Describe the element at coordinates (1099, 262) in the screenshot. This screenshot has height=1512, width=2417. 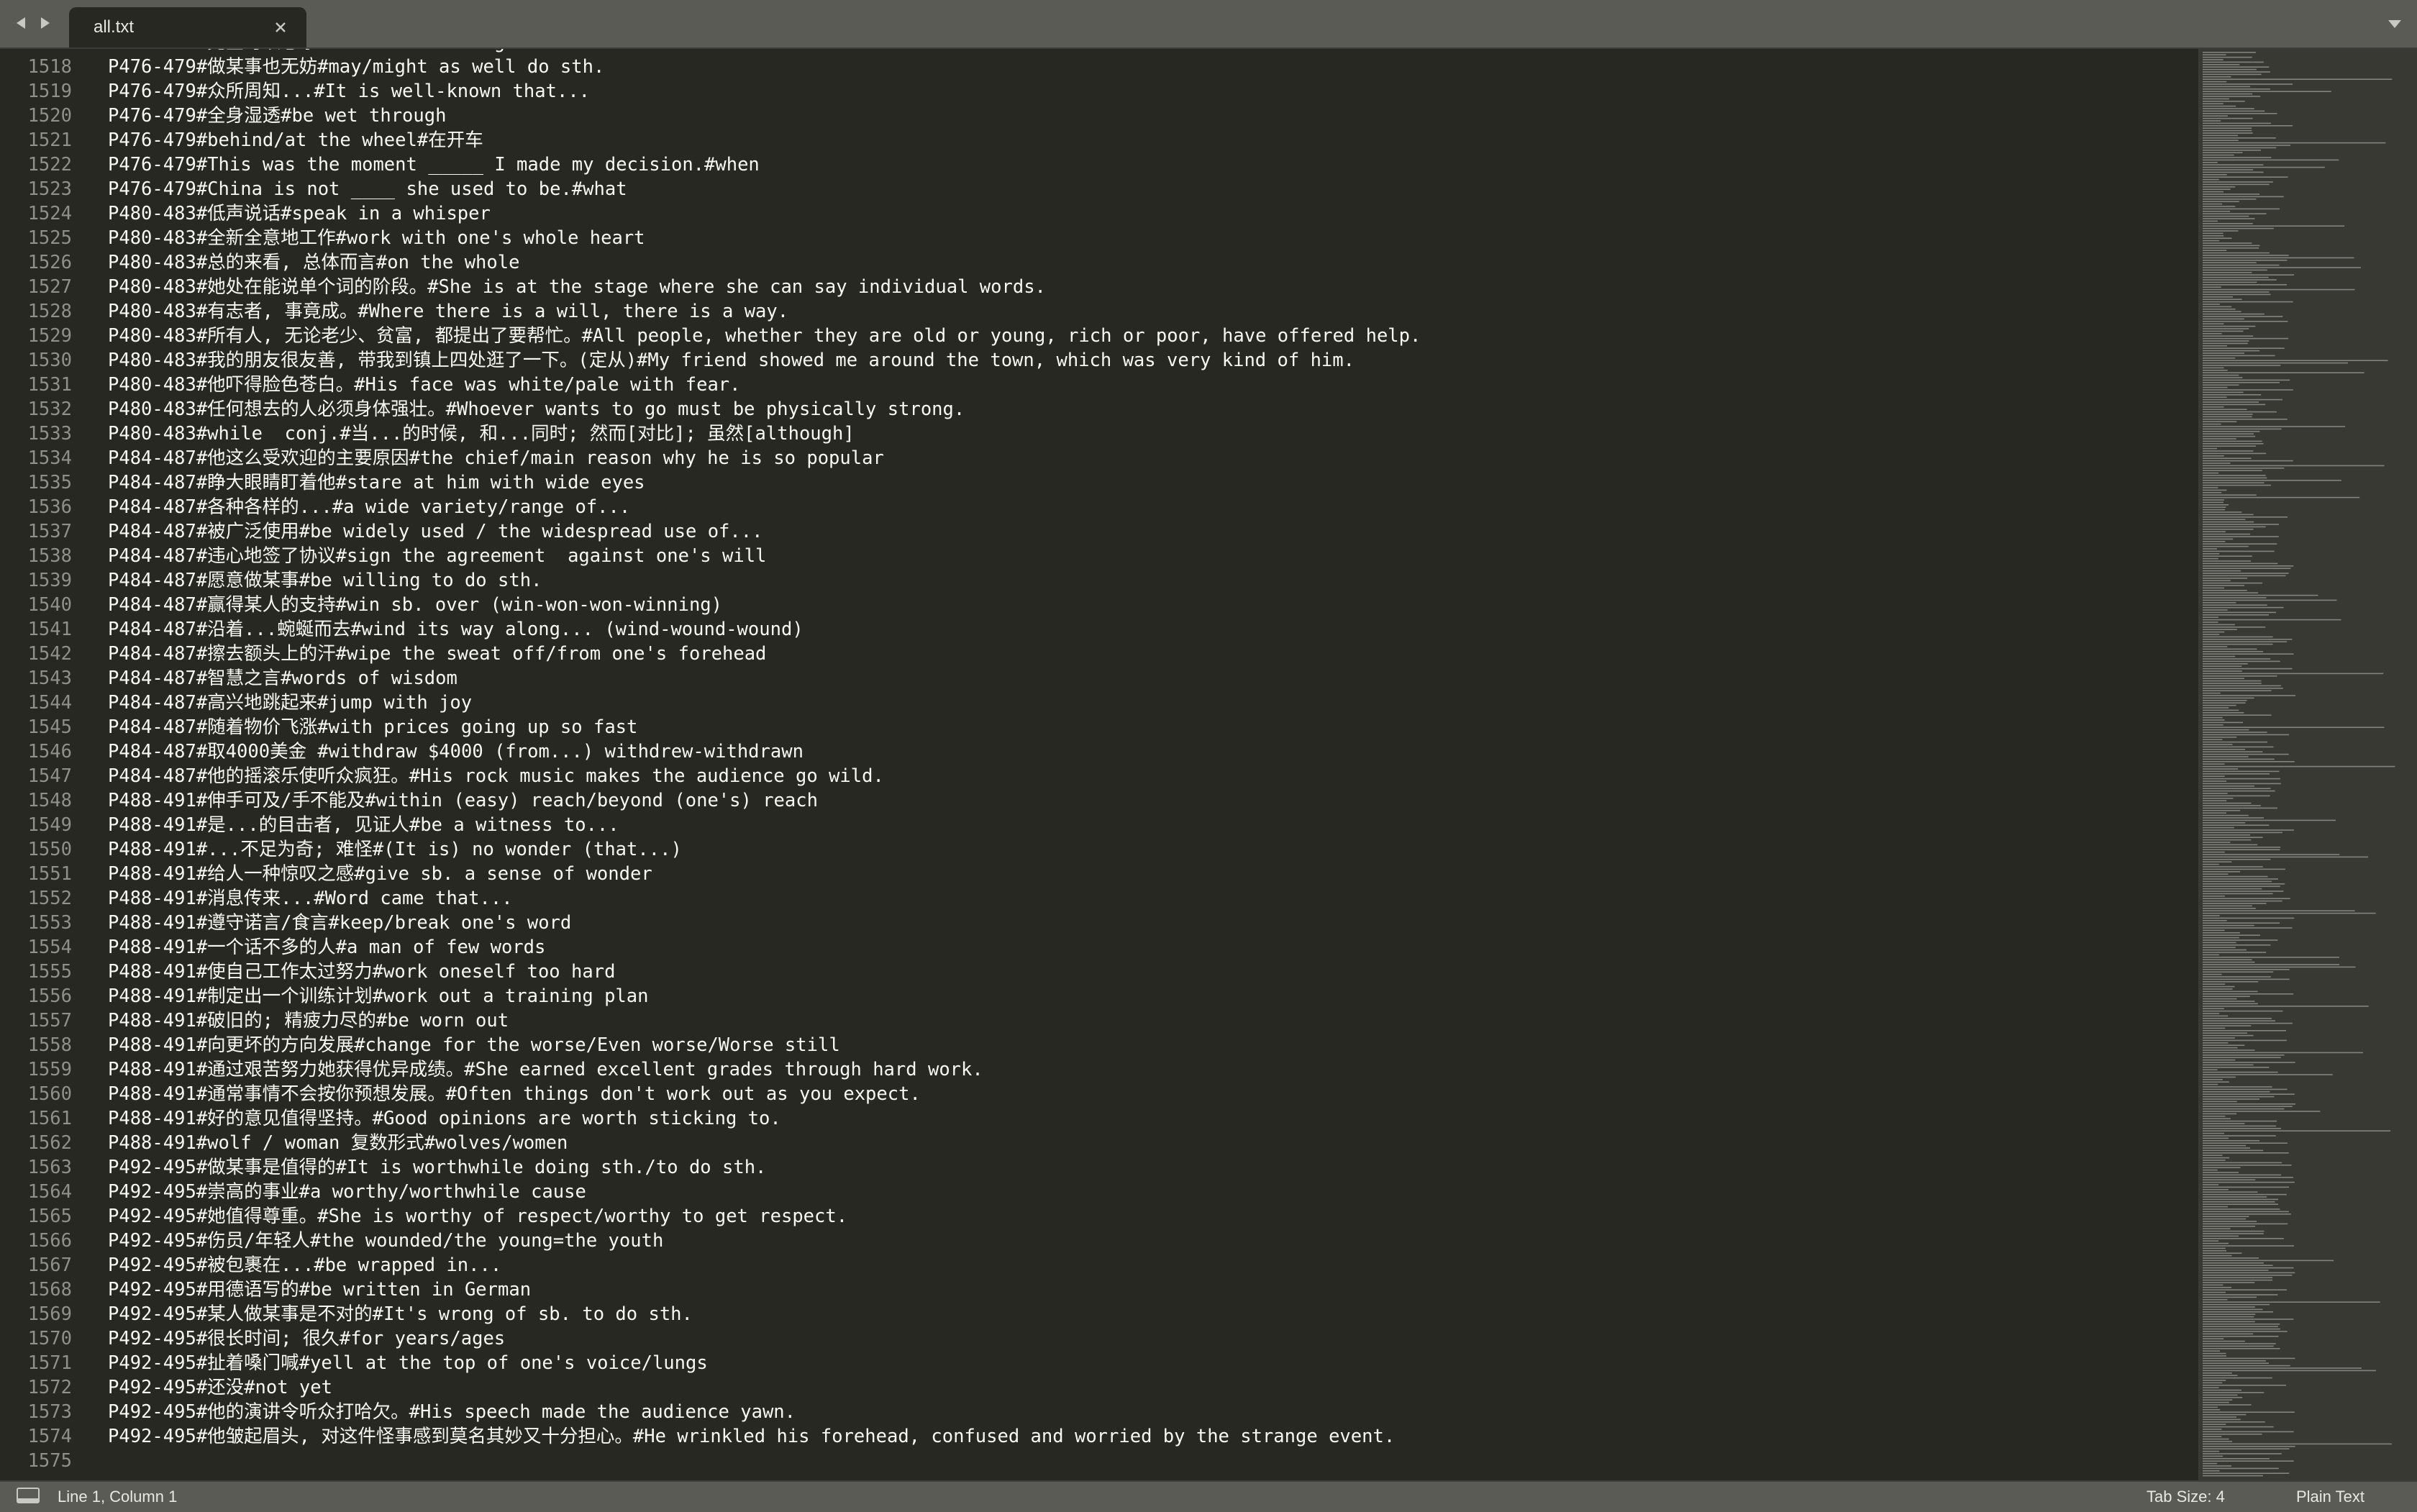
I see `editor-line: 1526 P480-483#总的来看, 总体而言#on the whole` at that location.